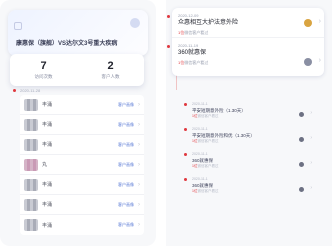 The height and width of the screenshot is (246, 332). I want to click on visitor-name: 丸, so click(45, 165).